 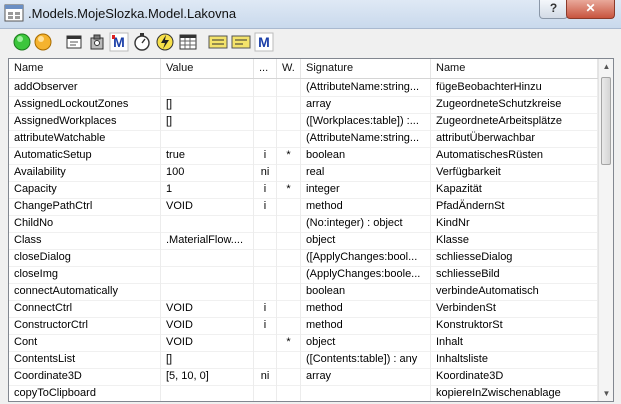 I want to click on cell-value: true, so click(x=207, y=155).